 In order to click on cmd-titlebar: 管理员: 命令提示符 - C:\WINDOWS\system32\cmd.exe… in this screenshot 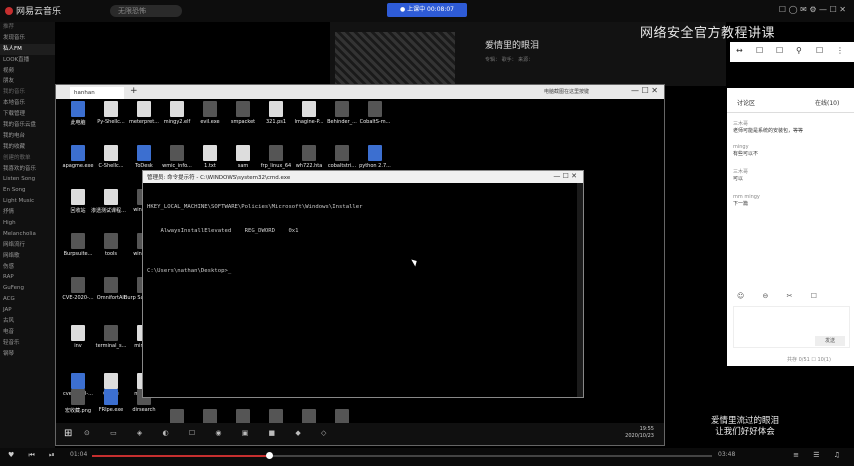, I will do `click(363, 177)`.